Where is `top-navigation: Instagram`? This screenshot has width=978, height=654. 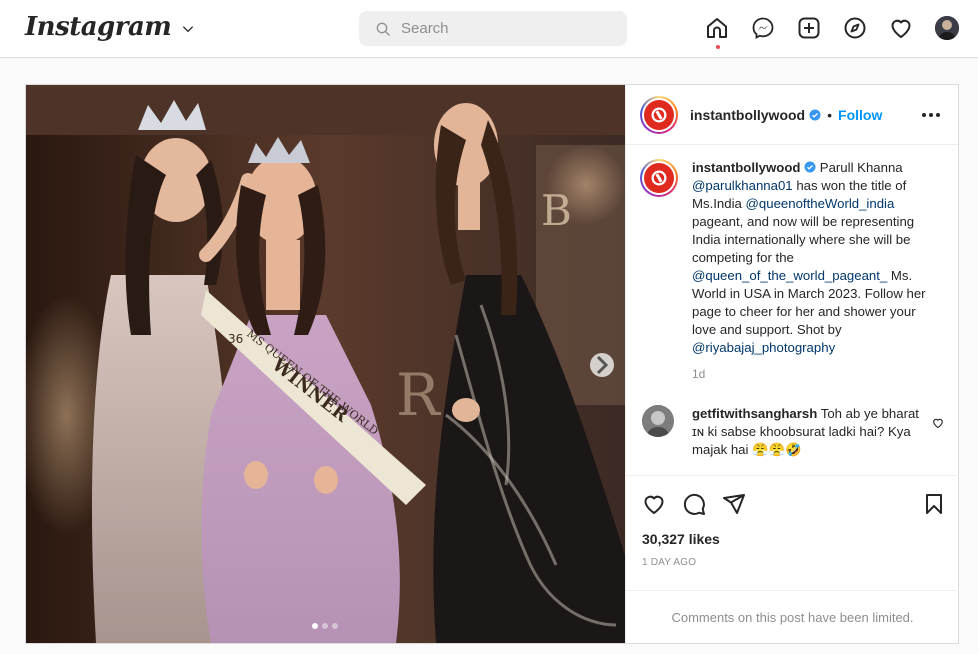 top-navigation: Instagram is located at coordinates (489, 29).